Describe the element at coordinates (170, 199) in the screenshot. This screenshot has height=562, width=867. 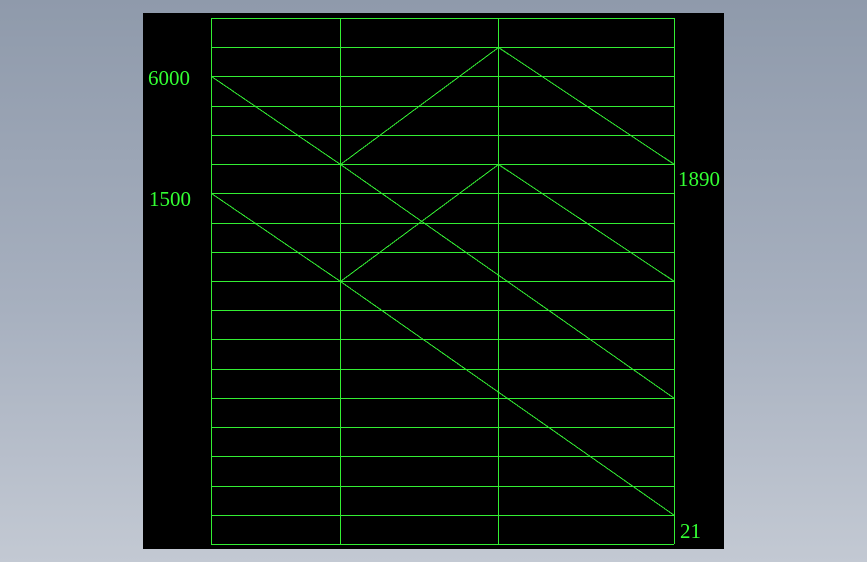
I see `label-input-low: 1500` at that location.